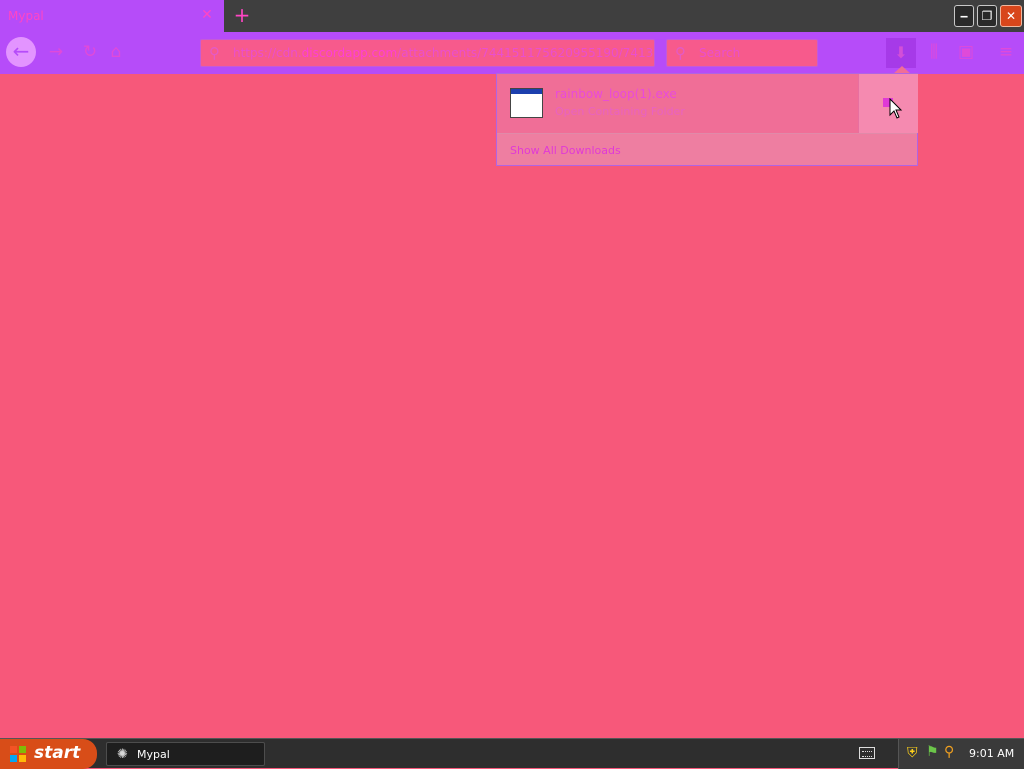 The height and width of the screenshot is (769, 1024). What do you see at coordinates (707, 149) in the screenshot?
I see `downloads-footer: Show All Downloads` at bounding box center [707, 149].